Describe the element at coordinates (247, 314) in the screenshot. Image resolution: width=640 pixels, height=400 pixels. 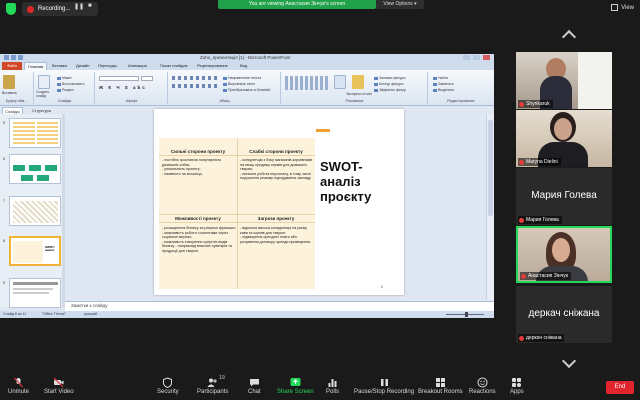
I see `ppt-status-bar: Слайд 8 из 11 "Office Theme" русский` at that location.